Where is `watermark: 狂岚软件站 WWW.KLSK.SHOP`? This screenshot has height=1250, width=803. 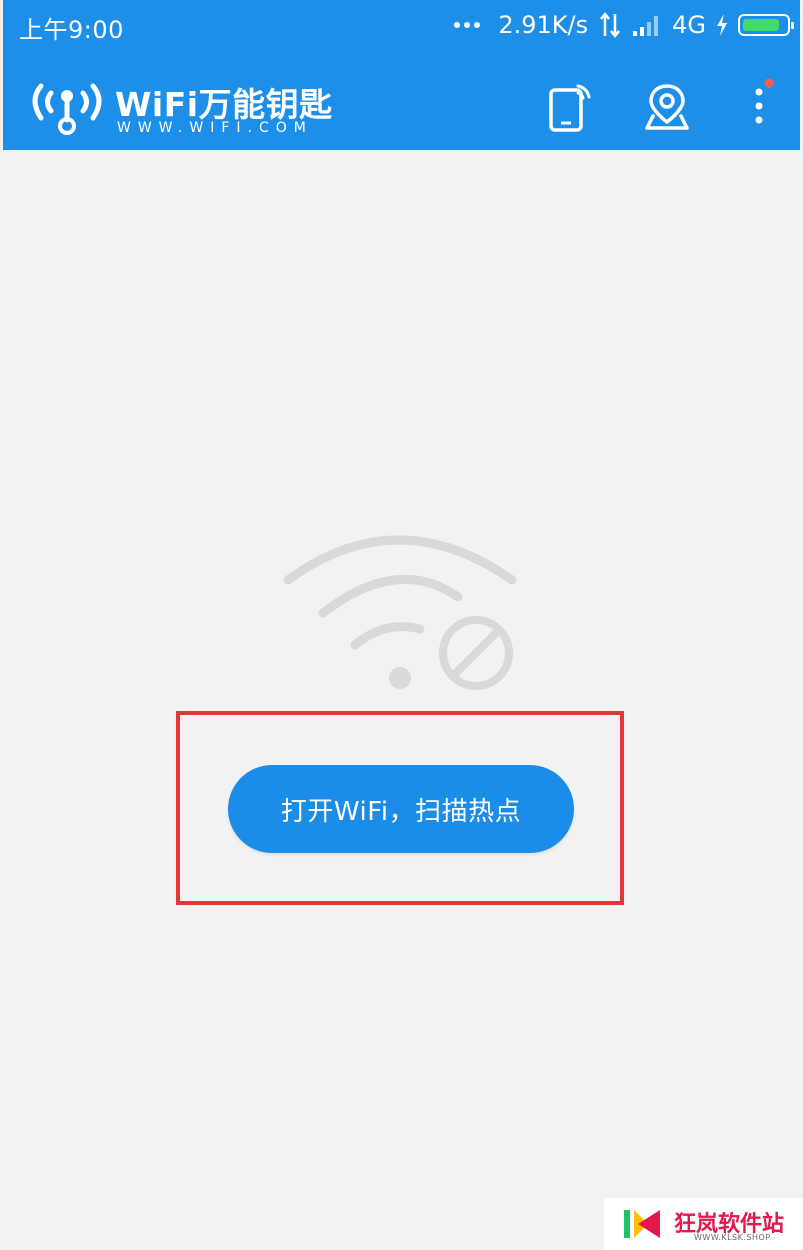 watermark: 狂岚软件站 WWW.KLSK.SHOP is located at coordinates (703, 1224).